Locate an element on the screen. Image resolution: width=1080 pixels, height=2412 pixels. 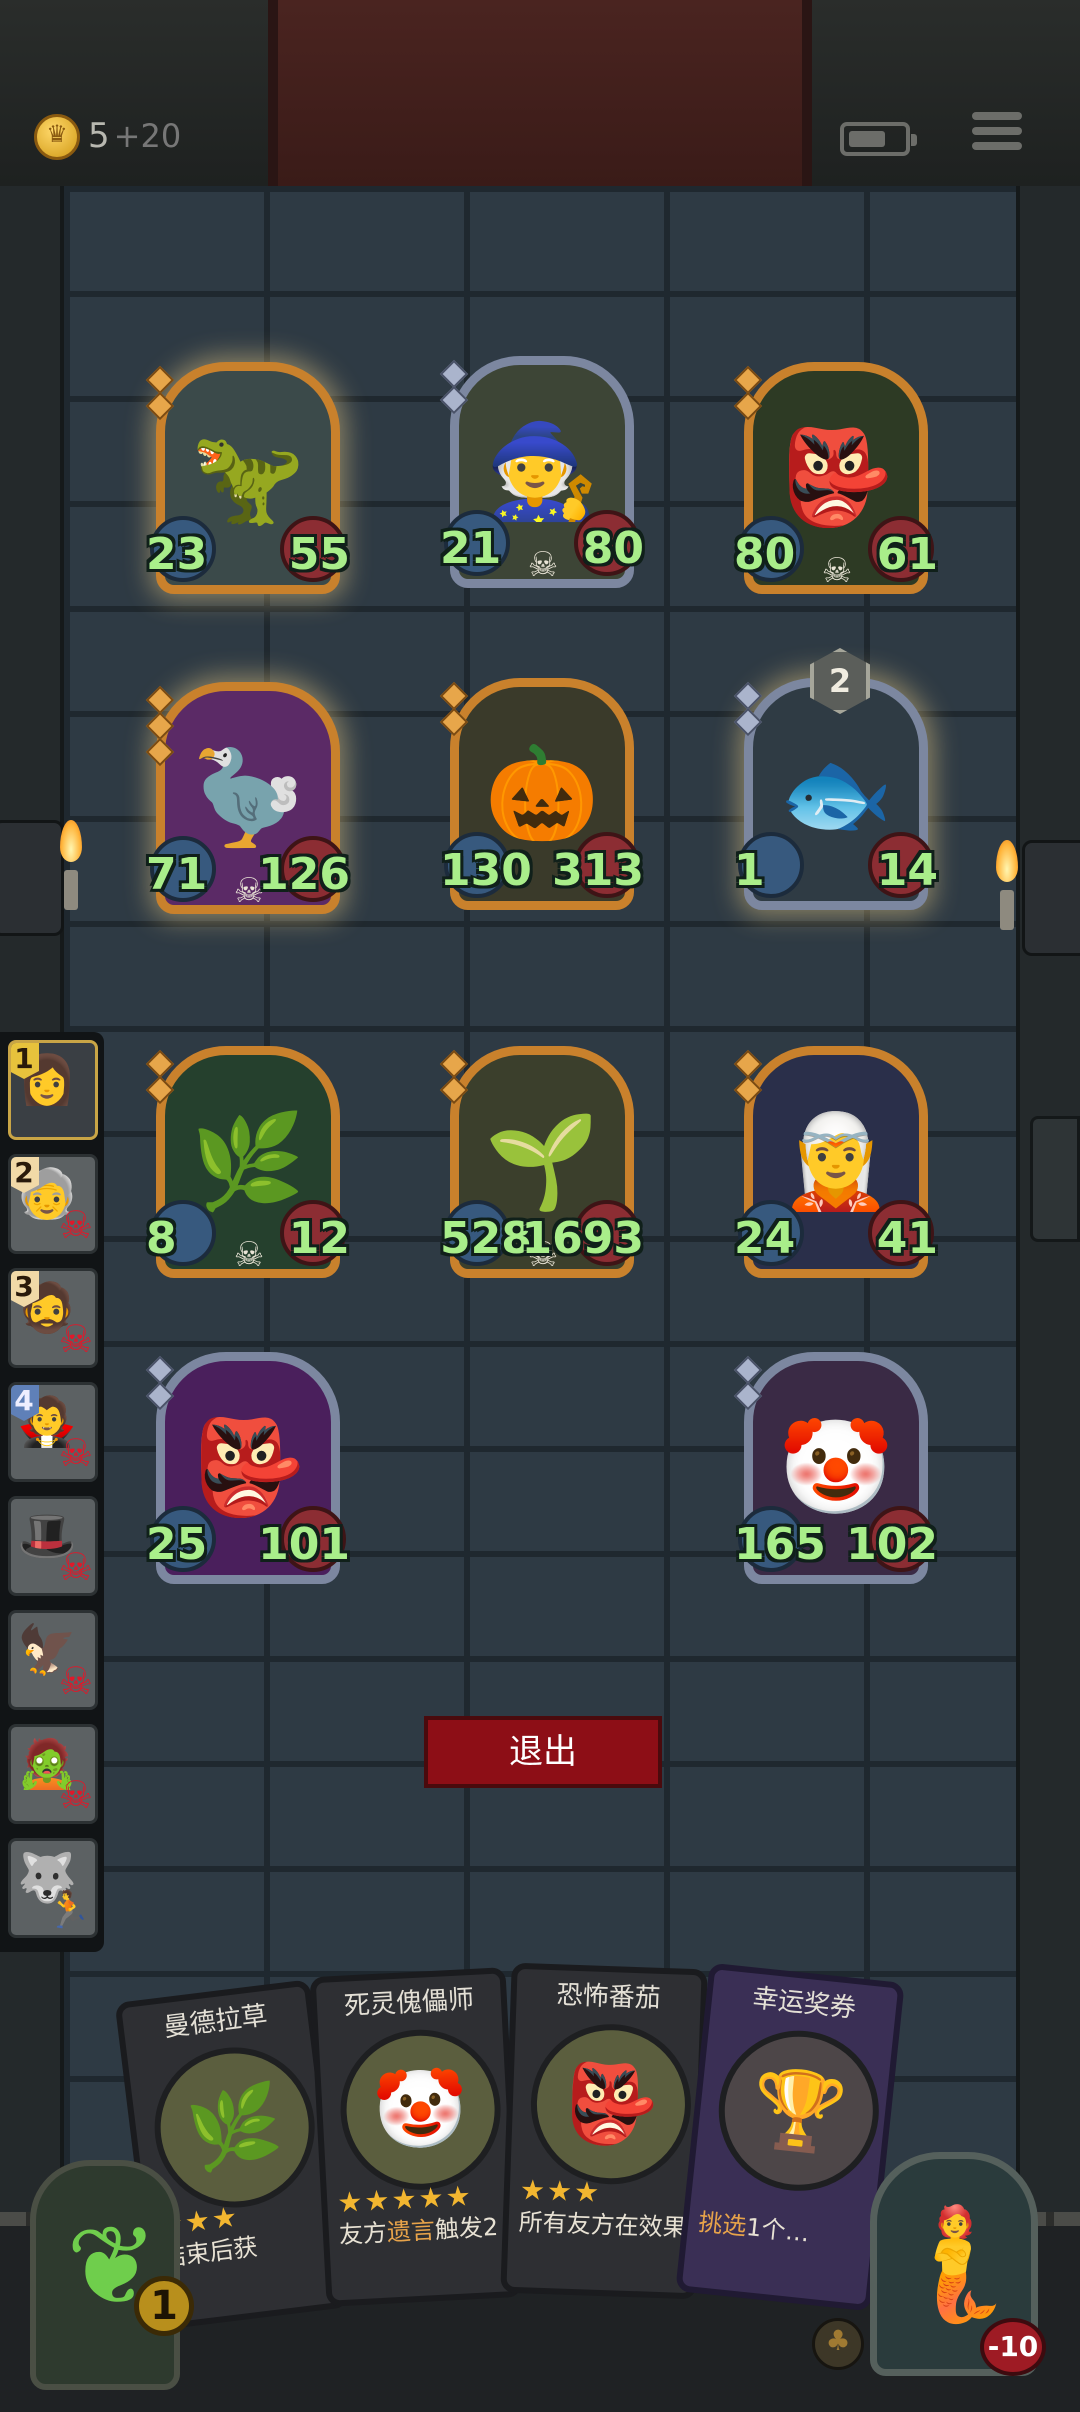
minion-card: 🌿 ☠ 8 12 is located at coordinates (247, 1162).